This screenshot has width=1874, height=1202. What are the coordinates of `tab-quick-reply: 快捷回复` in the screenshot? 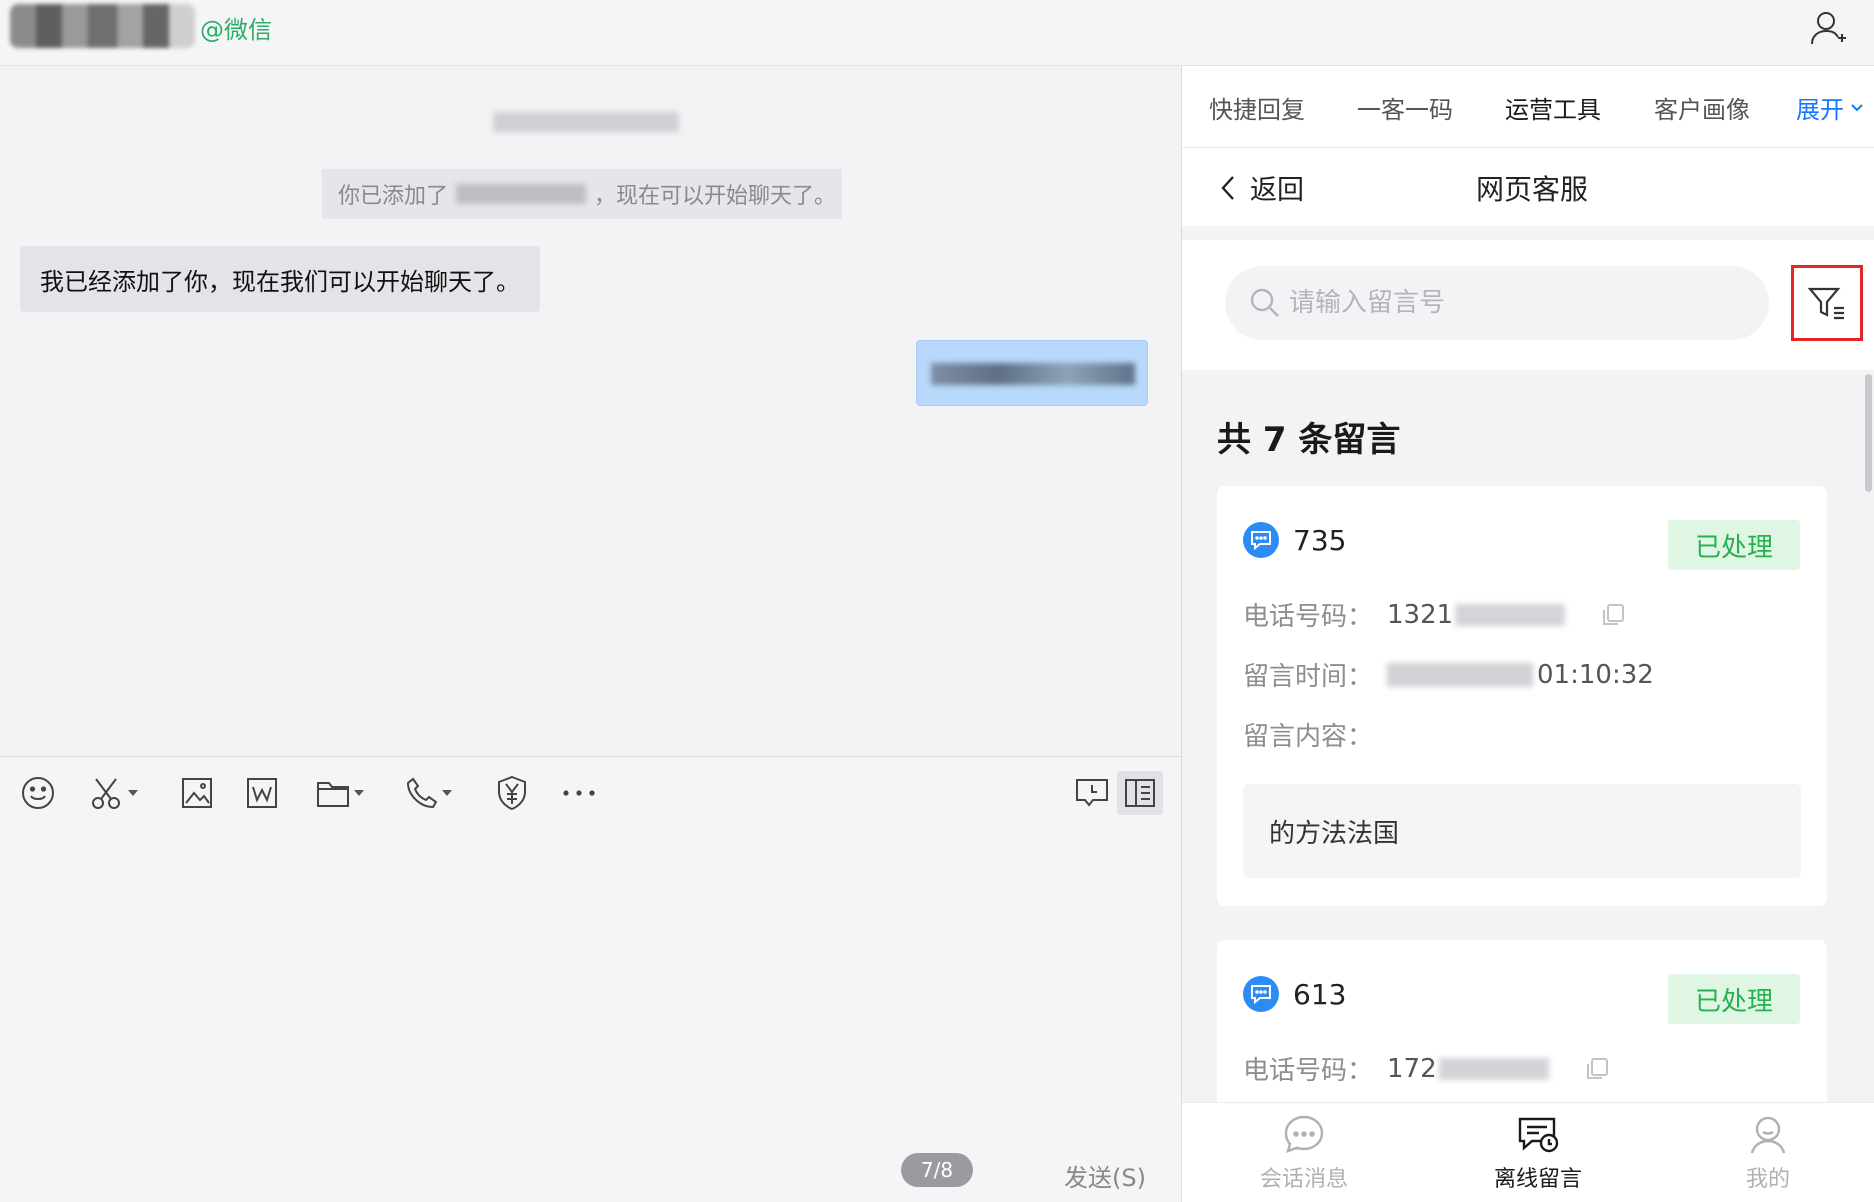 It's located at (1257, 107).